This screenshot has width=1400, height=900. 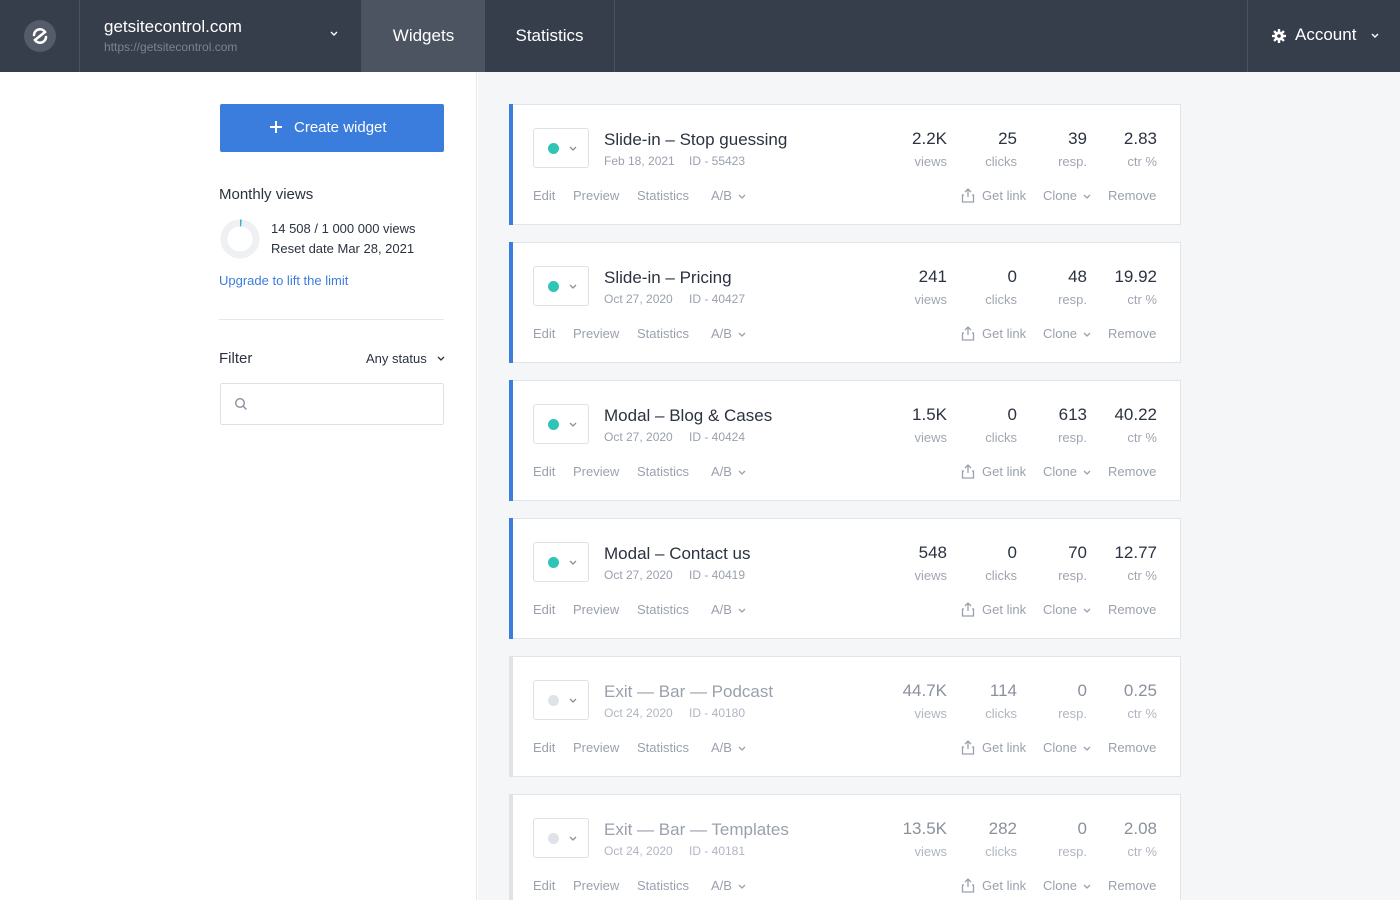 What do you see at coordinates (1077, 276) in the screenshot?
I see `responses-value: 48` at bounding box center [1077, 276].